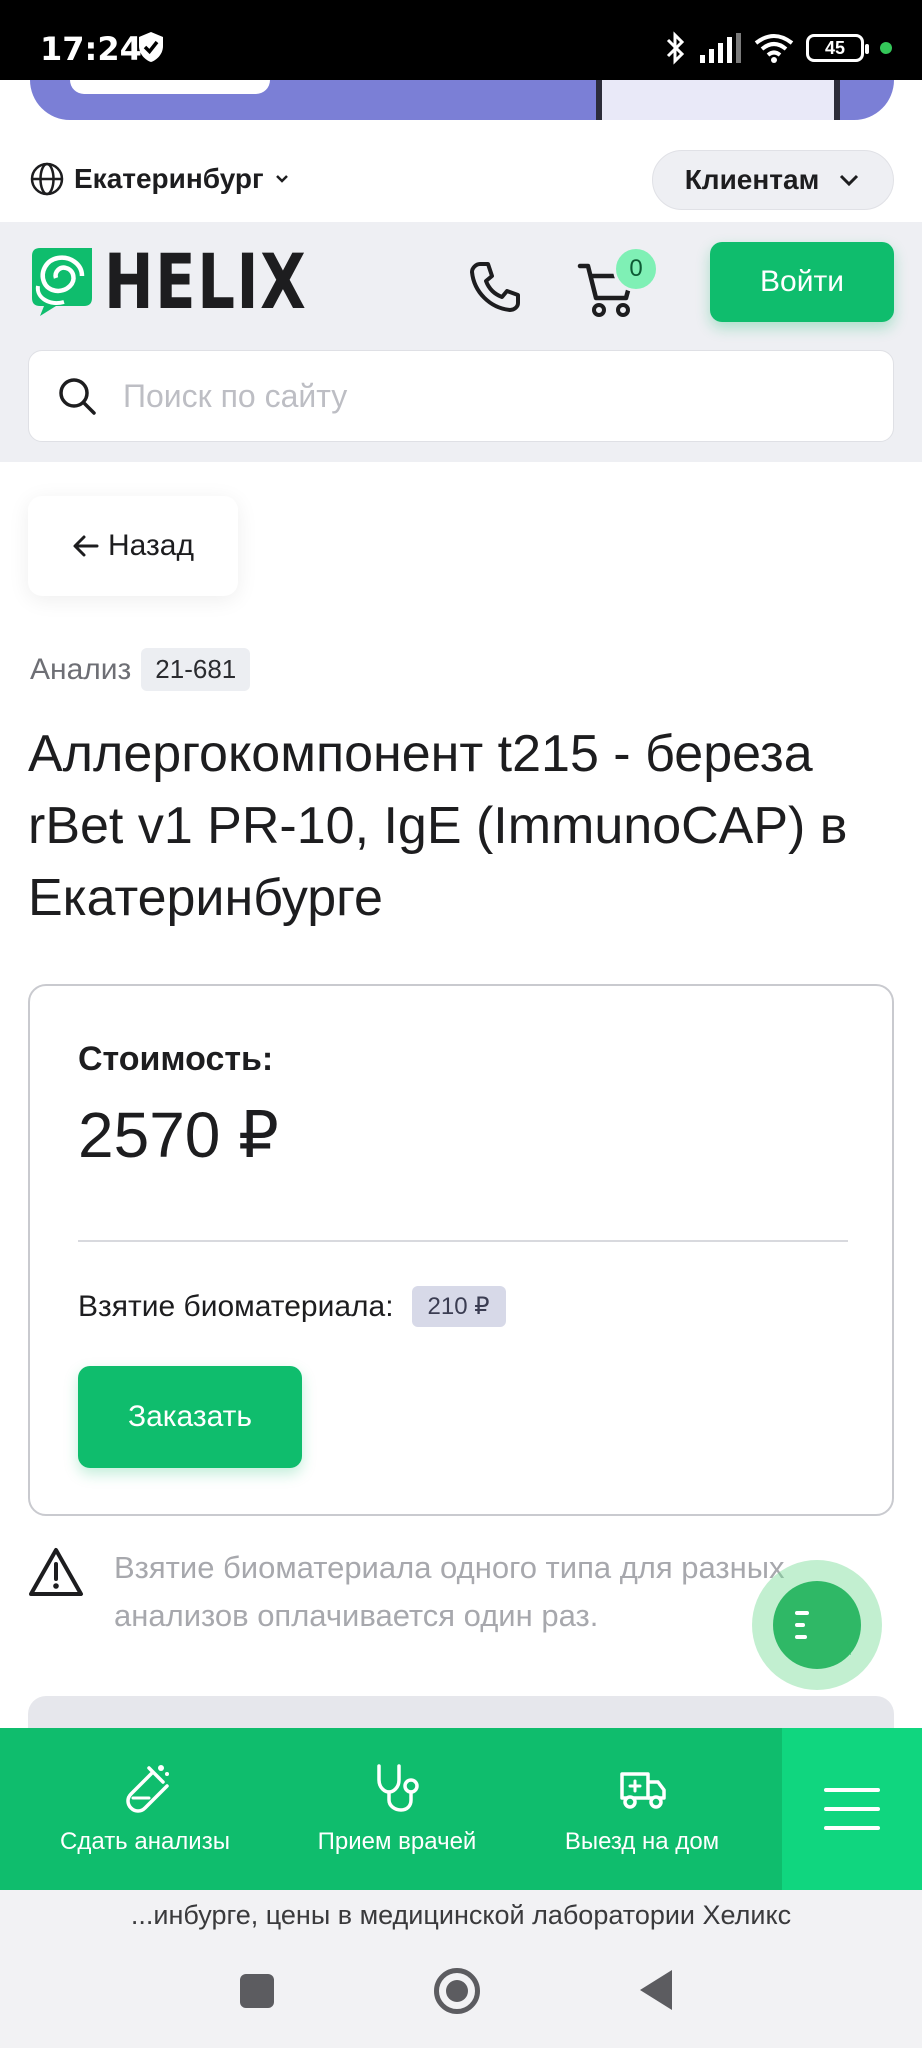  Describe the element at coordinates (151, 545) in the screenshot. I see `back-label: Назад` at that location.